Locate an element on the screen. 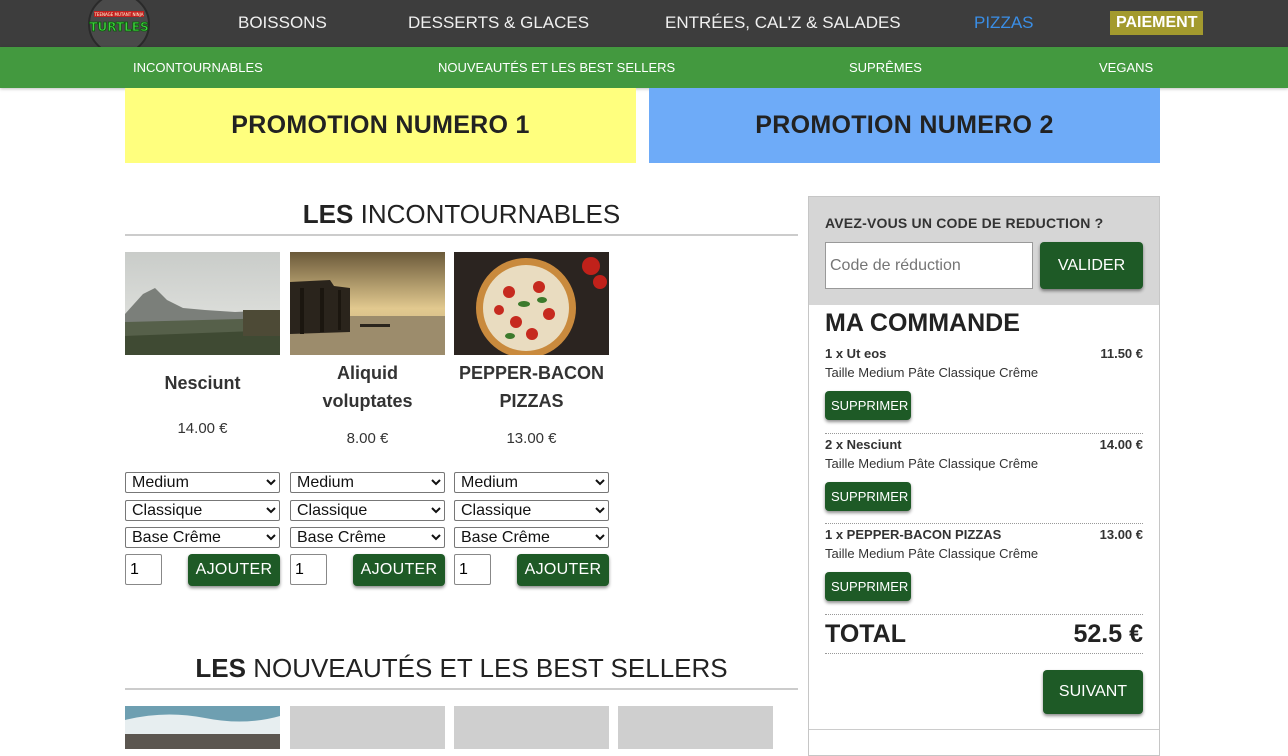 The height and width of the screenshot is (756, 1288). turtles-logo: TEENAGE MUTANT NINJA TURTLES is located at coordinates (119, 27).